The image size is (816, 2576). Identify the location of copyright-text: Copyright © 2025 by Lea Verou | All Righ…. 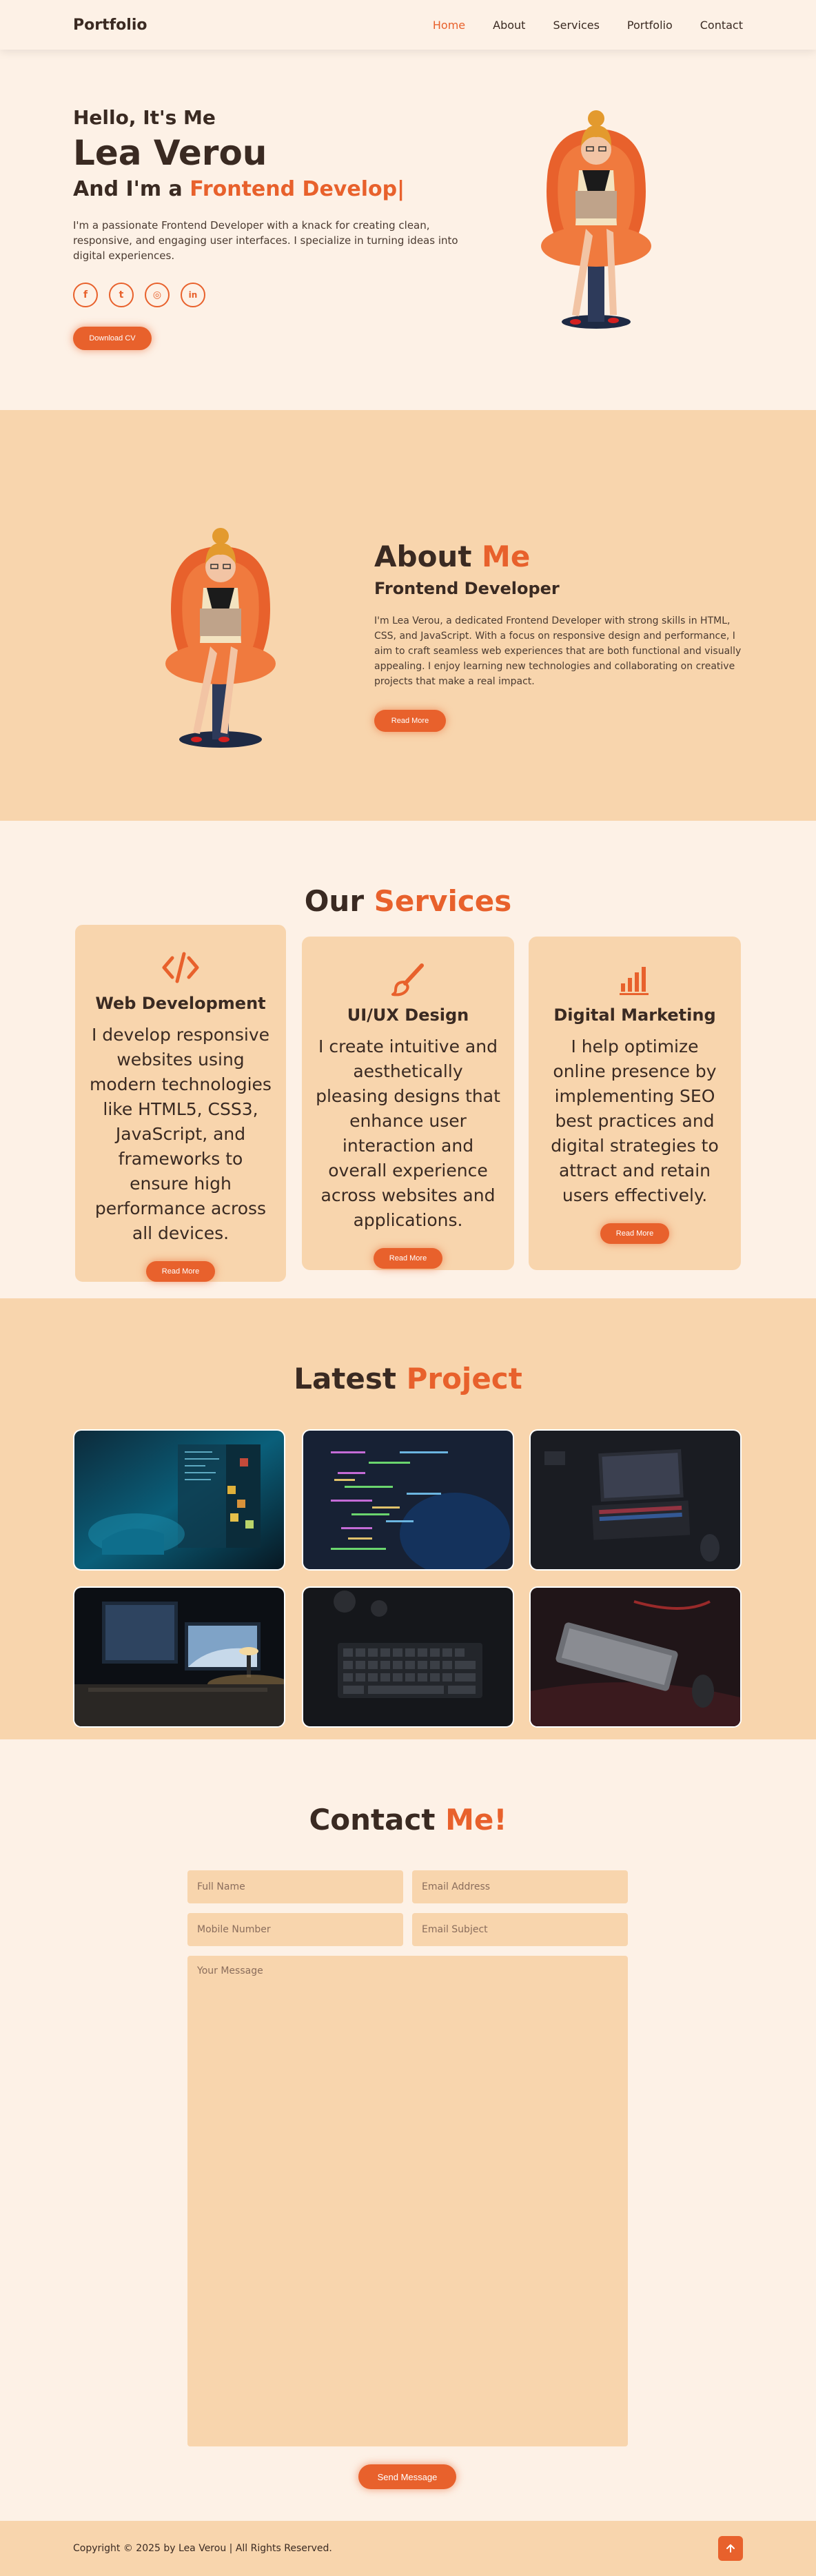
(202, 2548).